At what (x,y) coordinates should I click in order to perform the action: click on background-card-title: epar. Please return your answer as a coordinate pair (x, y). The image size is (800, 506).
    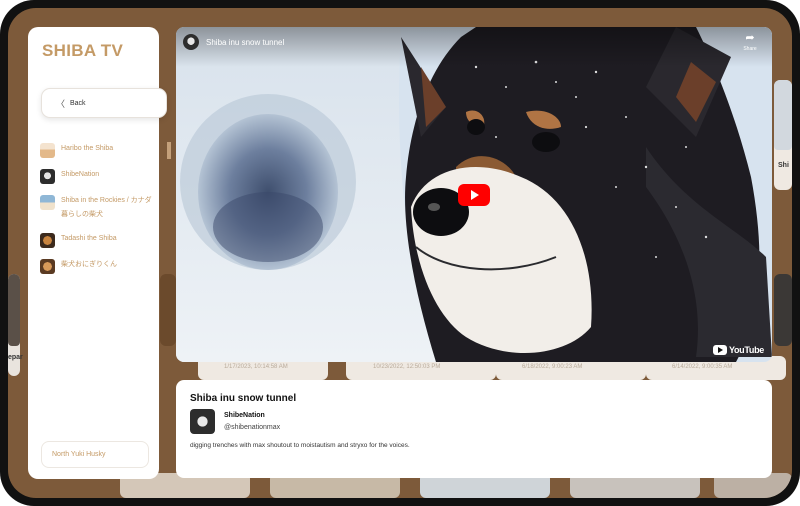
    Looking at the image, I should click on (15, 357).